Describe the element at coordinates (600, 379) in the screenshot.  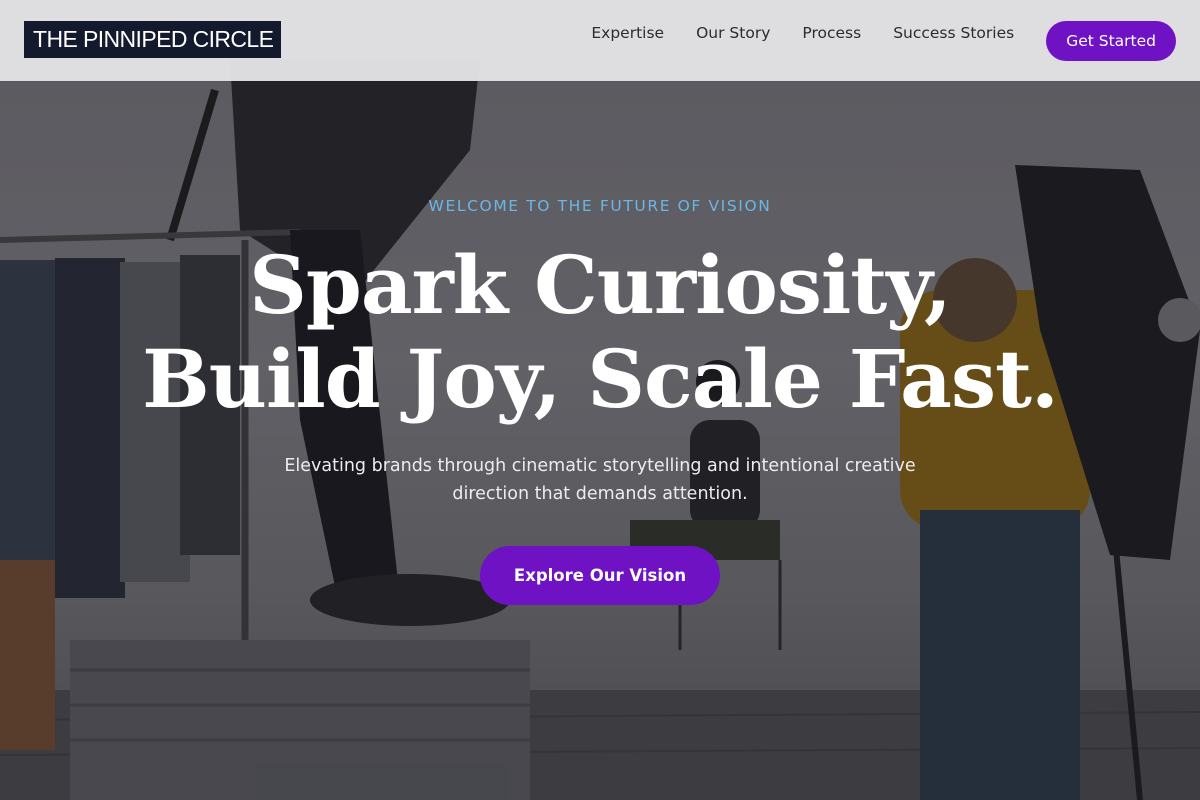
I see `hero-headline-line-2: Build Joy, Scale Fast.` at that location.